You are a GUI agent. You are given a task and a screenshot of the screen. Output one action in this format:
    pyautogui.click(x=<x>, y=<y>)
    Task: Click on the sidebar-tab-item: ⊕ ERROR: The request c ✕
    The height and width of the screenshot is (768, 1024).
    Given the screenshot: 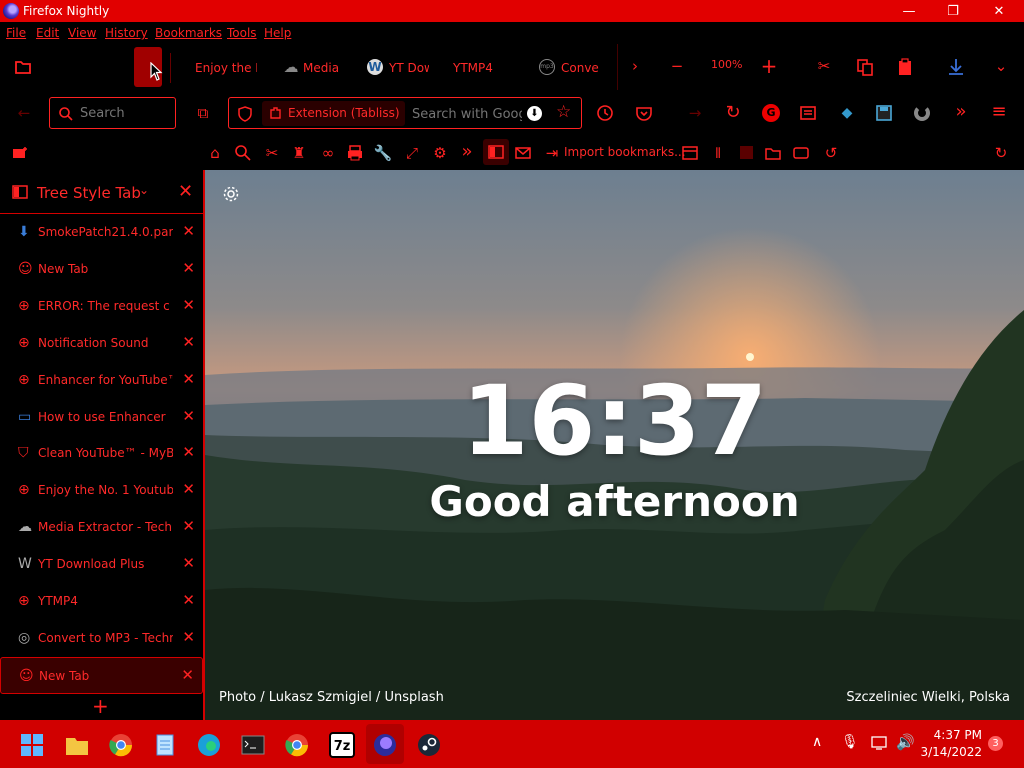 What is the action you would take?
    pyautogui.click(x=101, y=306)
    